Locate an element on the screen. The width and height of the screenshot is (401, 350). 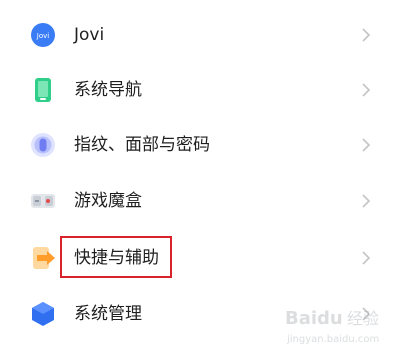
svg-text: jingyan.baidu.com is located at coordinates (332, 339).